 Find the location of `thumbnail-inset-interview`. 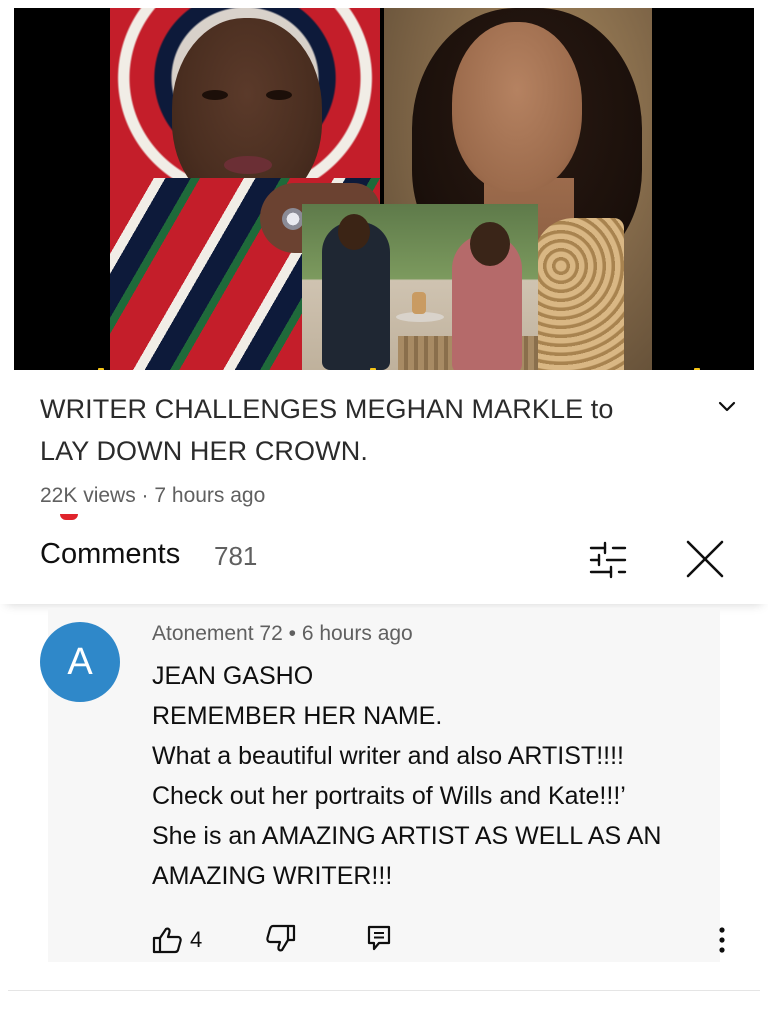

thumbnail-inset-interview is located at coordinates (420, 287).